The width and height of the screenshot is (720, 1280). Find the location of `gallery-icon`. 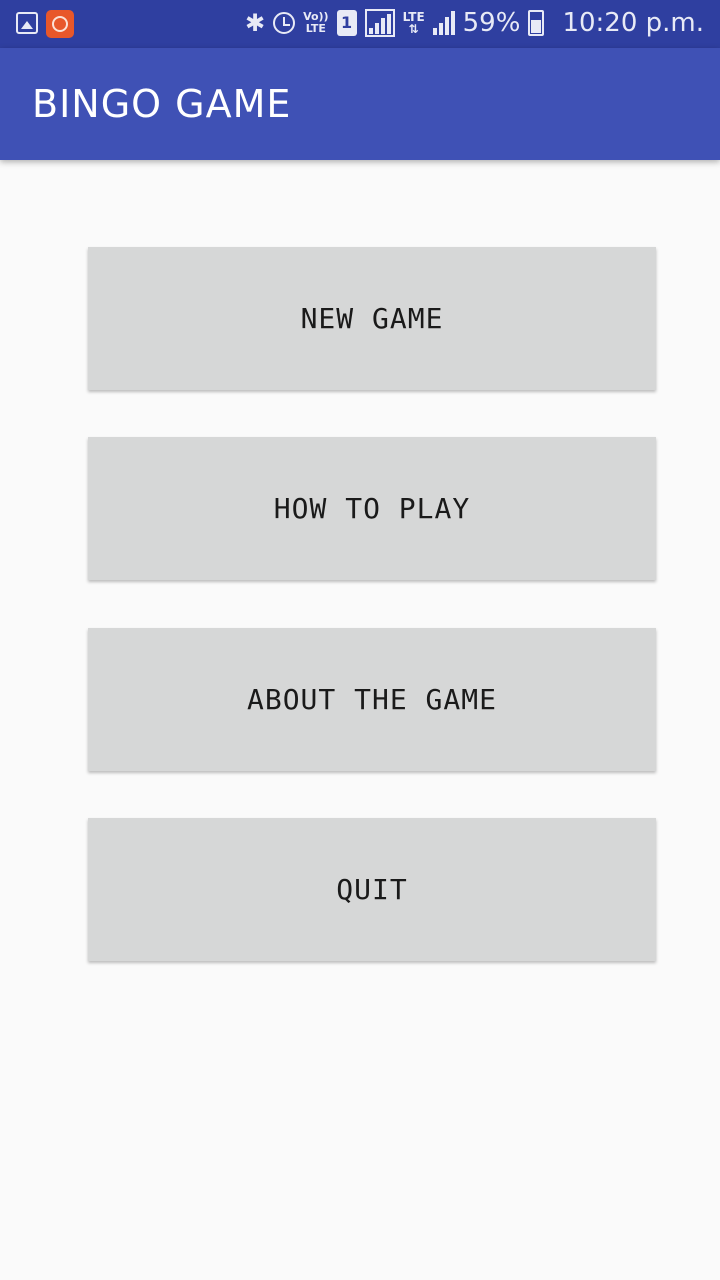

gallery-icon is located at coordinates (27, 23).